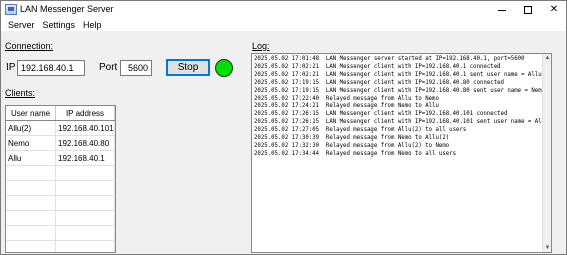 The image size is (567, 255). I want to click on clients-section-label: Clients:, so click(20, 93).